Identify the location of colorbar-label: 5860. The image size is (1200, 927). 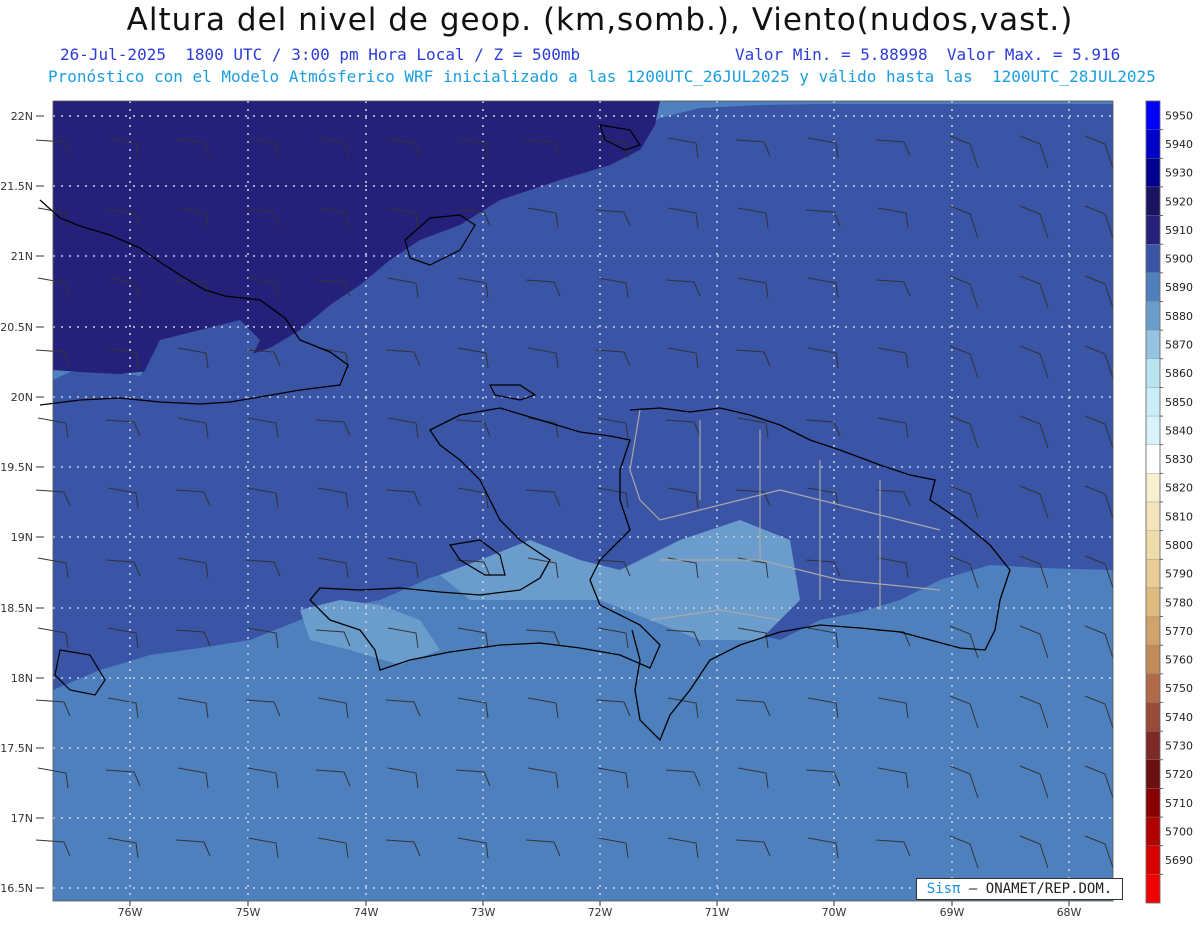
(1179, 373).